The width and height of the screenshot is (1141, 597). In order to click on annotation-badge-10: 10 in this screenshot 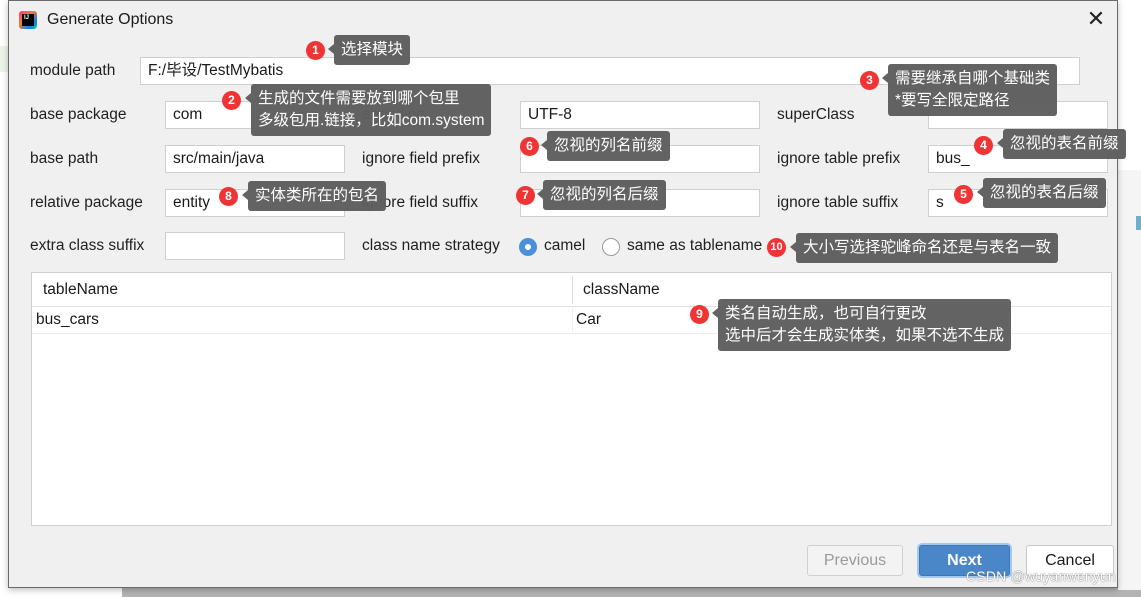, I will do `click(776, 247)`.